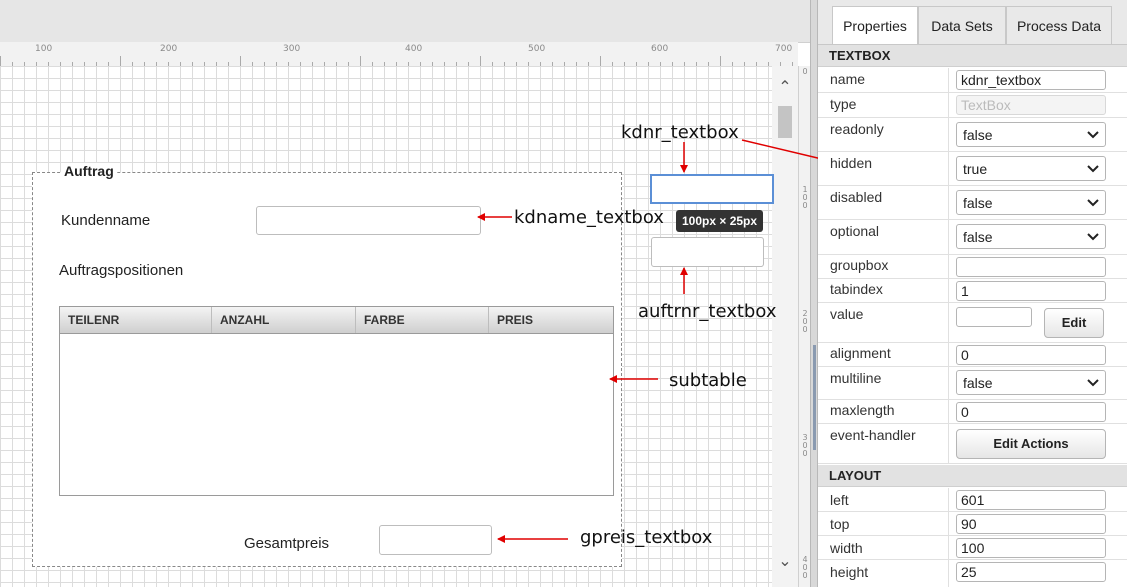 Image resolution: width=1127 pixels, height=587 pixels. I want to click on prop-label-alignment: alignment, so click(860, 353).